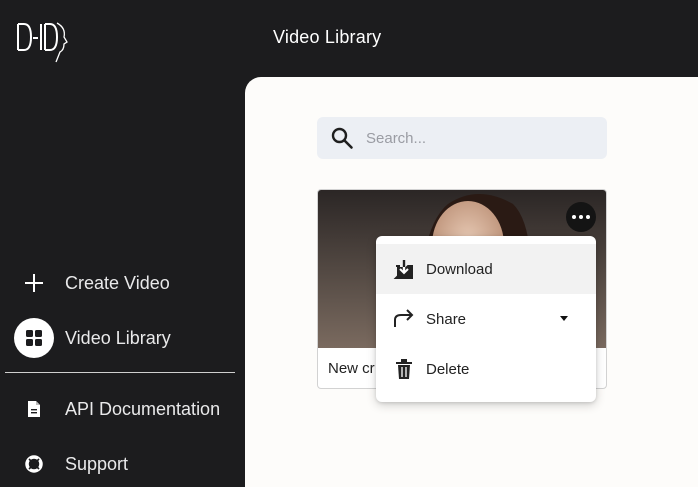 This screenshot has width=698, height=487. Describe the element at coordinates (97, 463) in the screenshot. I see `sidebar-item-label: Support` at that location.